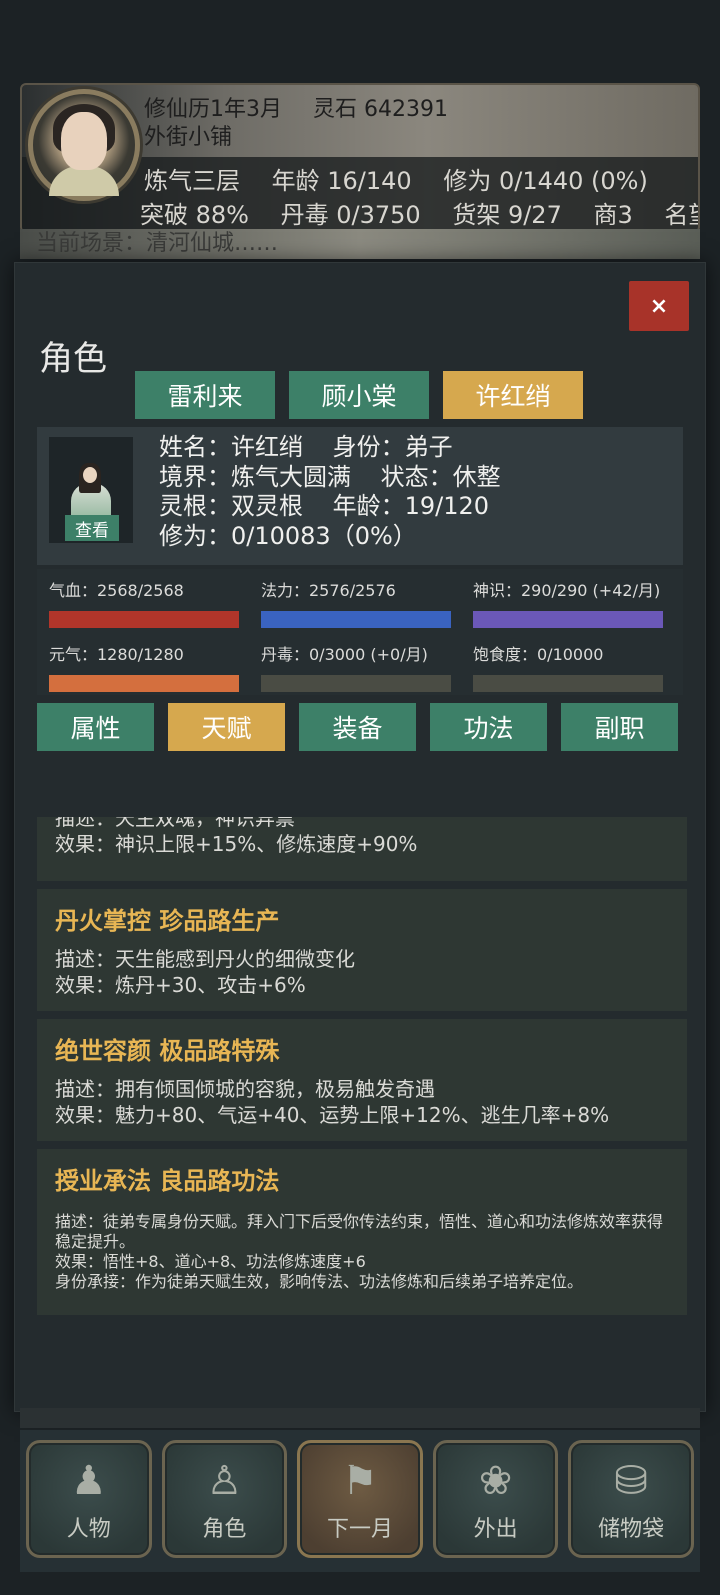 Image resolution: width=720 pixels, height=1595 pixels. I want to click on nav-outing-button: ❀ 外出, so click(495, 1499).